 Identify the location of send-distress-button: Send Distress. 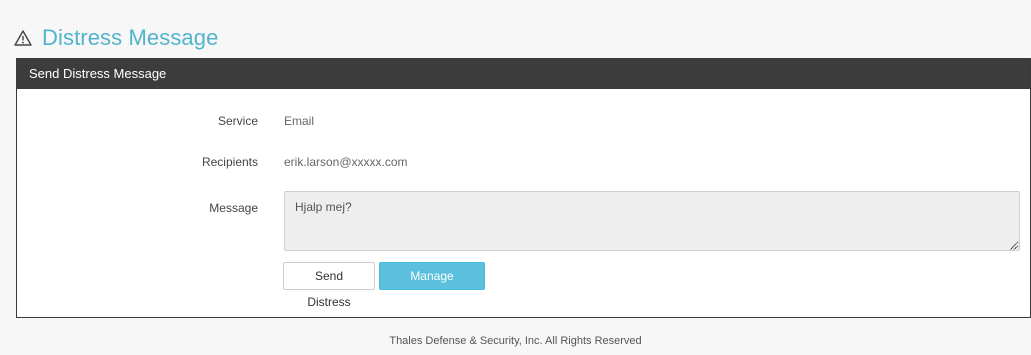
(329, 285).